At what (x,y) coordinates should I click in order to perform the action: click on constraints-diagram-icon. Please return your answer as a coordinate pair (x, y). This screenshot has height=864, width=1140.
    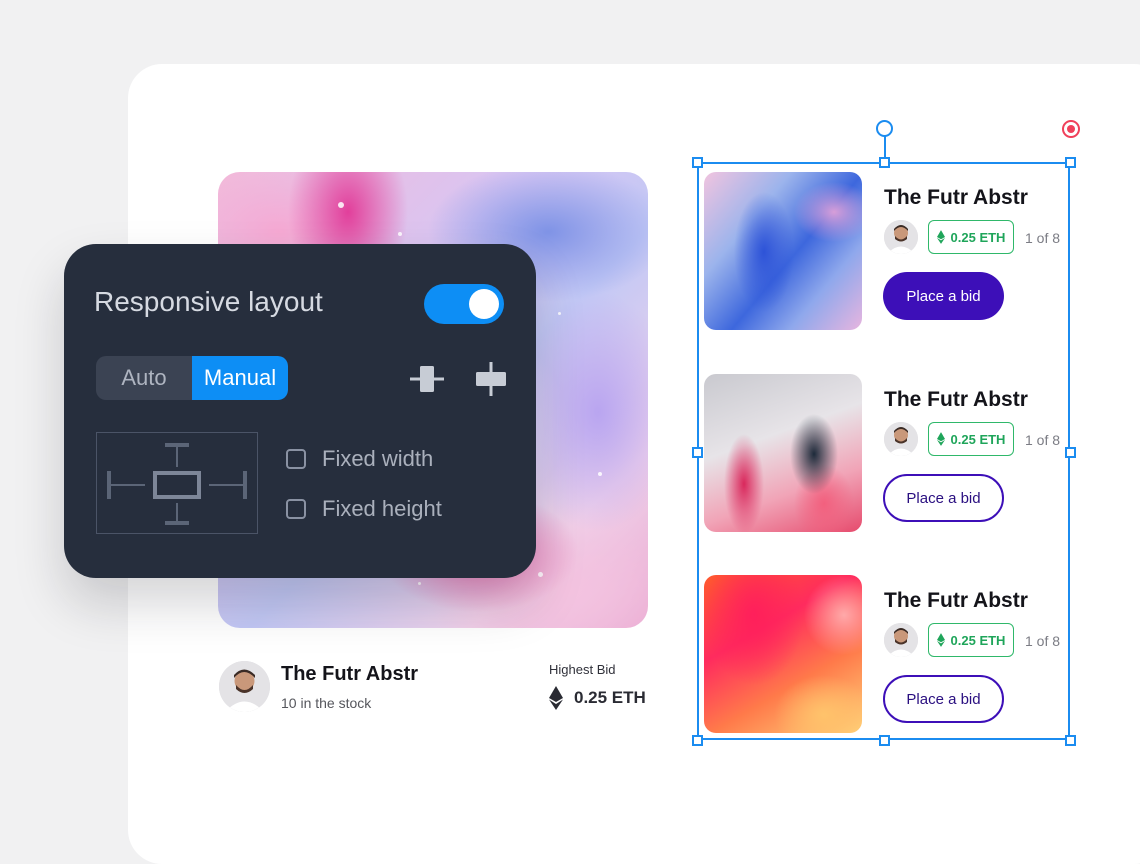
    Looking at the image, I should click on (177, 484).